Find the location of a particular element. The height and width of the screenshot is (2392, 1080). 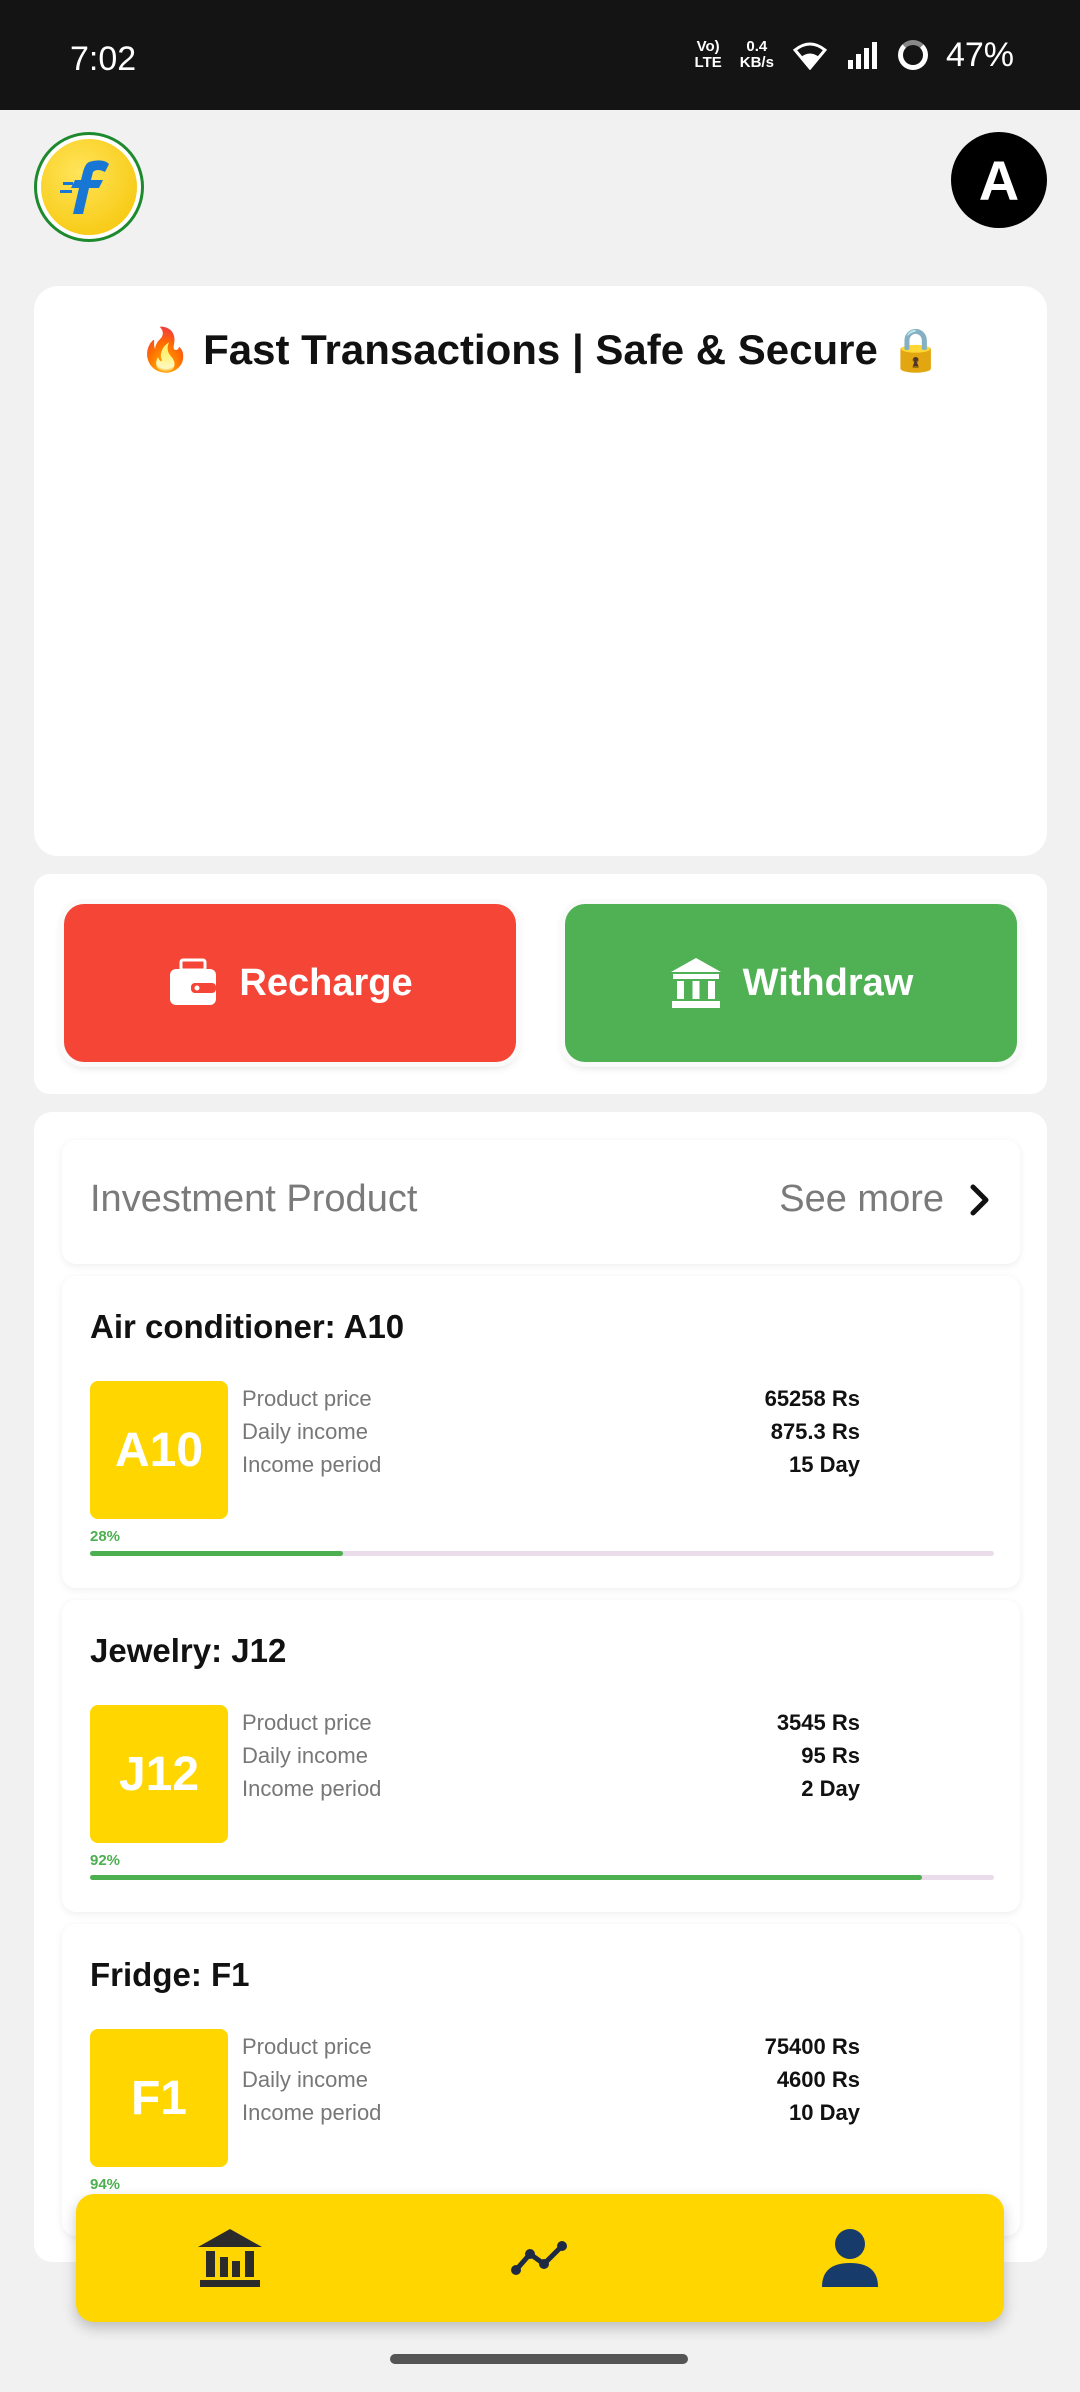

avatar: A is located at coordinates (999, 180).